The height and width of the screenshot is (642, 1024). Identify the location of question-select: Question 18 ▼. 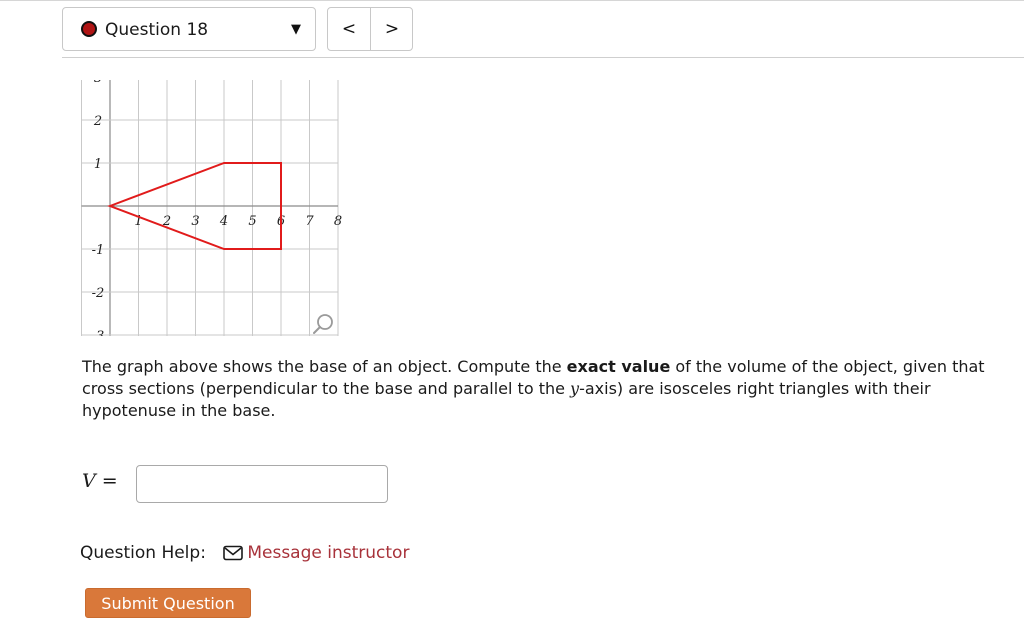
(189, 29).